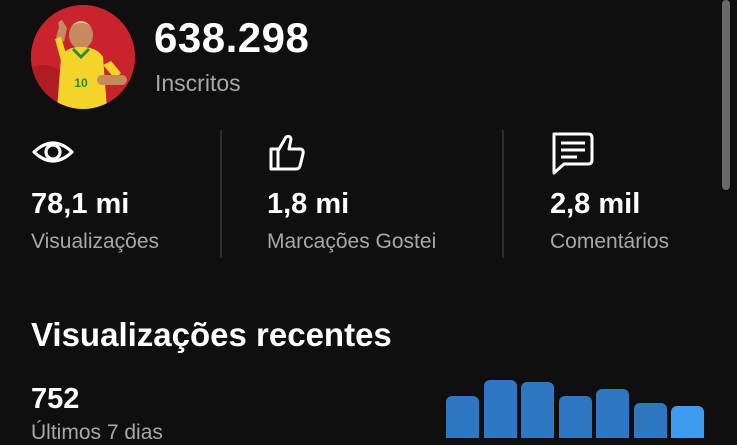 Image resolution: width=737 pixels, height=445 pixels. Describe the element at coordinates (726, 95) in the screenshot. I see `scrollbar` at that location.